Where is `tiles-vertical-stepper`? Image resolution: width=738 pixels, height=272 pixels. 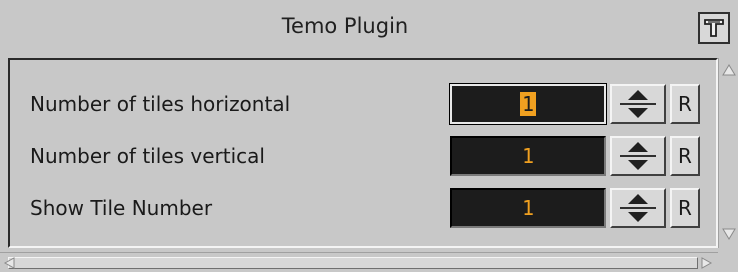
tiles-vertical-stepper is located at coordinates (638, 156).